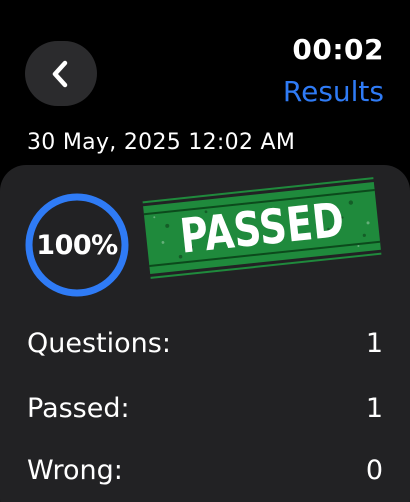  Describe the element at coordinates (161, 142) in the screenshot. I see `session-datetime: 30 May, 2025 12:02 AM` at that location.